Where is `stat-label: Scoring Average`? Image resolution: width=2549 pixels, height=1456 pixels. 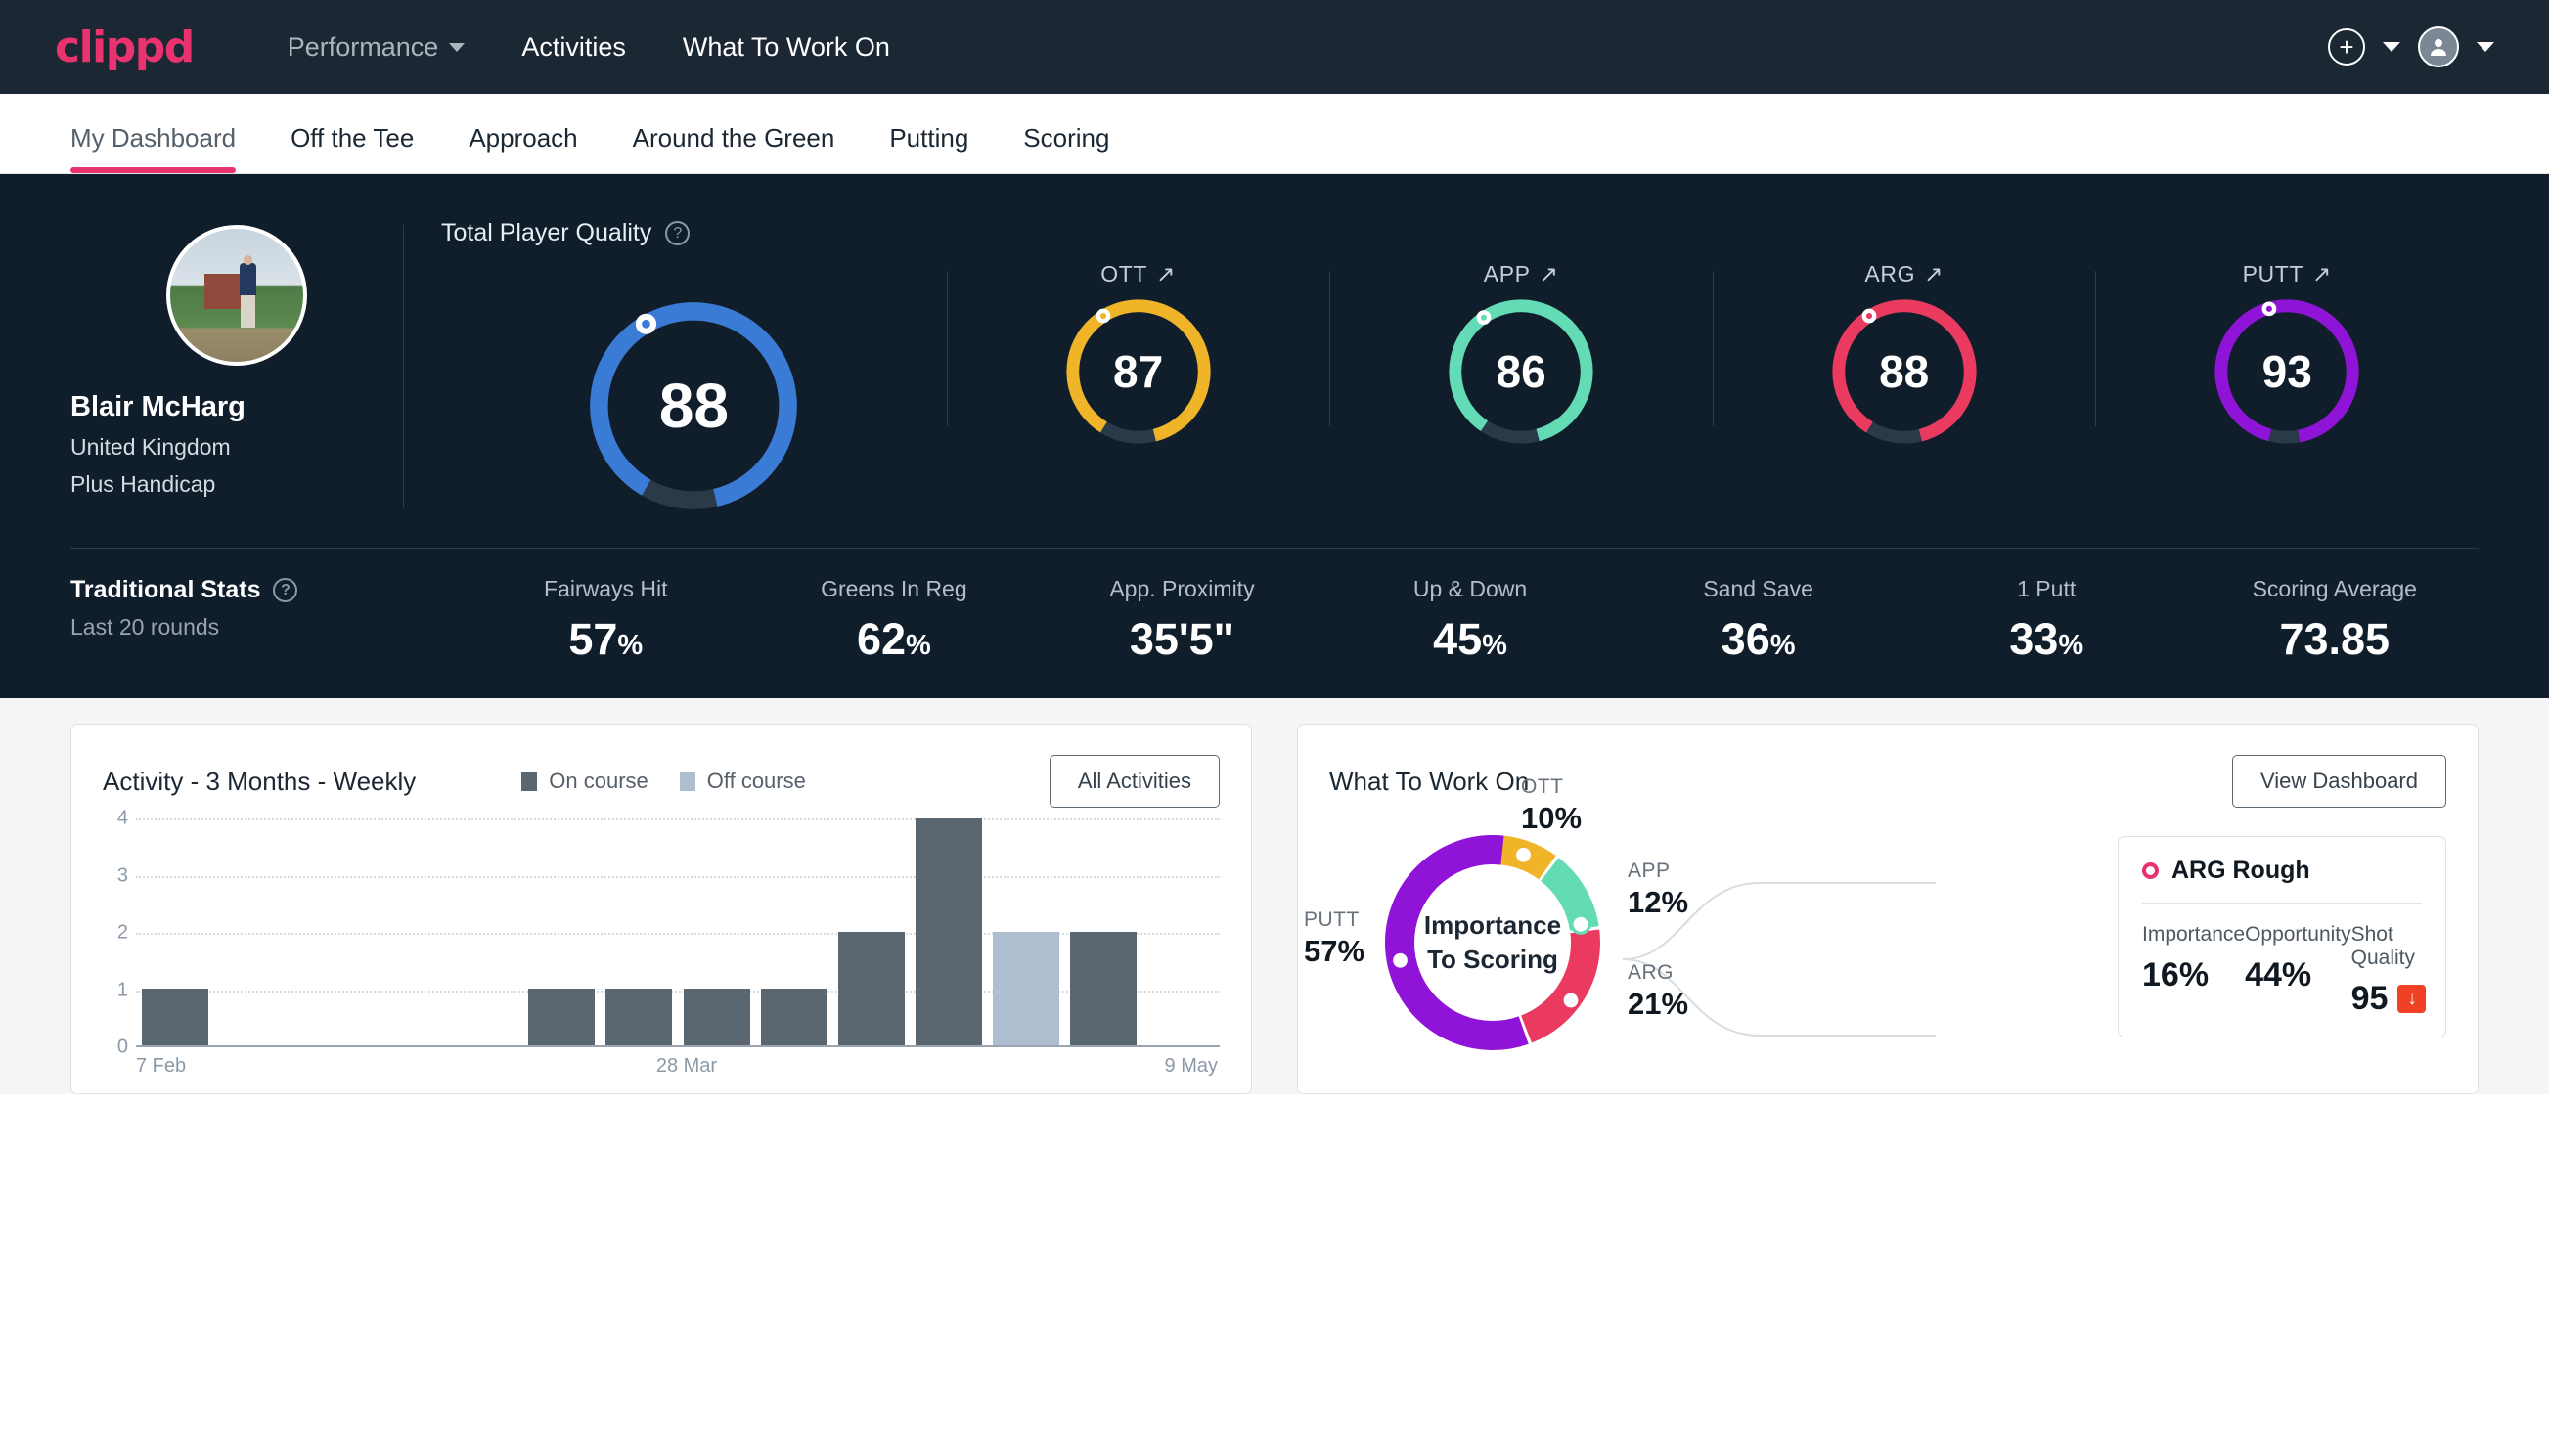
stat-label: Scoring Average is located at coordinates (2334, 588).